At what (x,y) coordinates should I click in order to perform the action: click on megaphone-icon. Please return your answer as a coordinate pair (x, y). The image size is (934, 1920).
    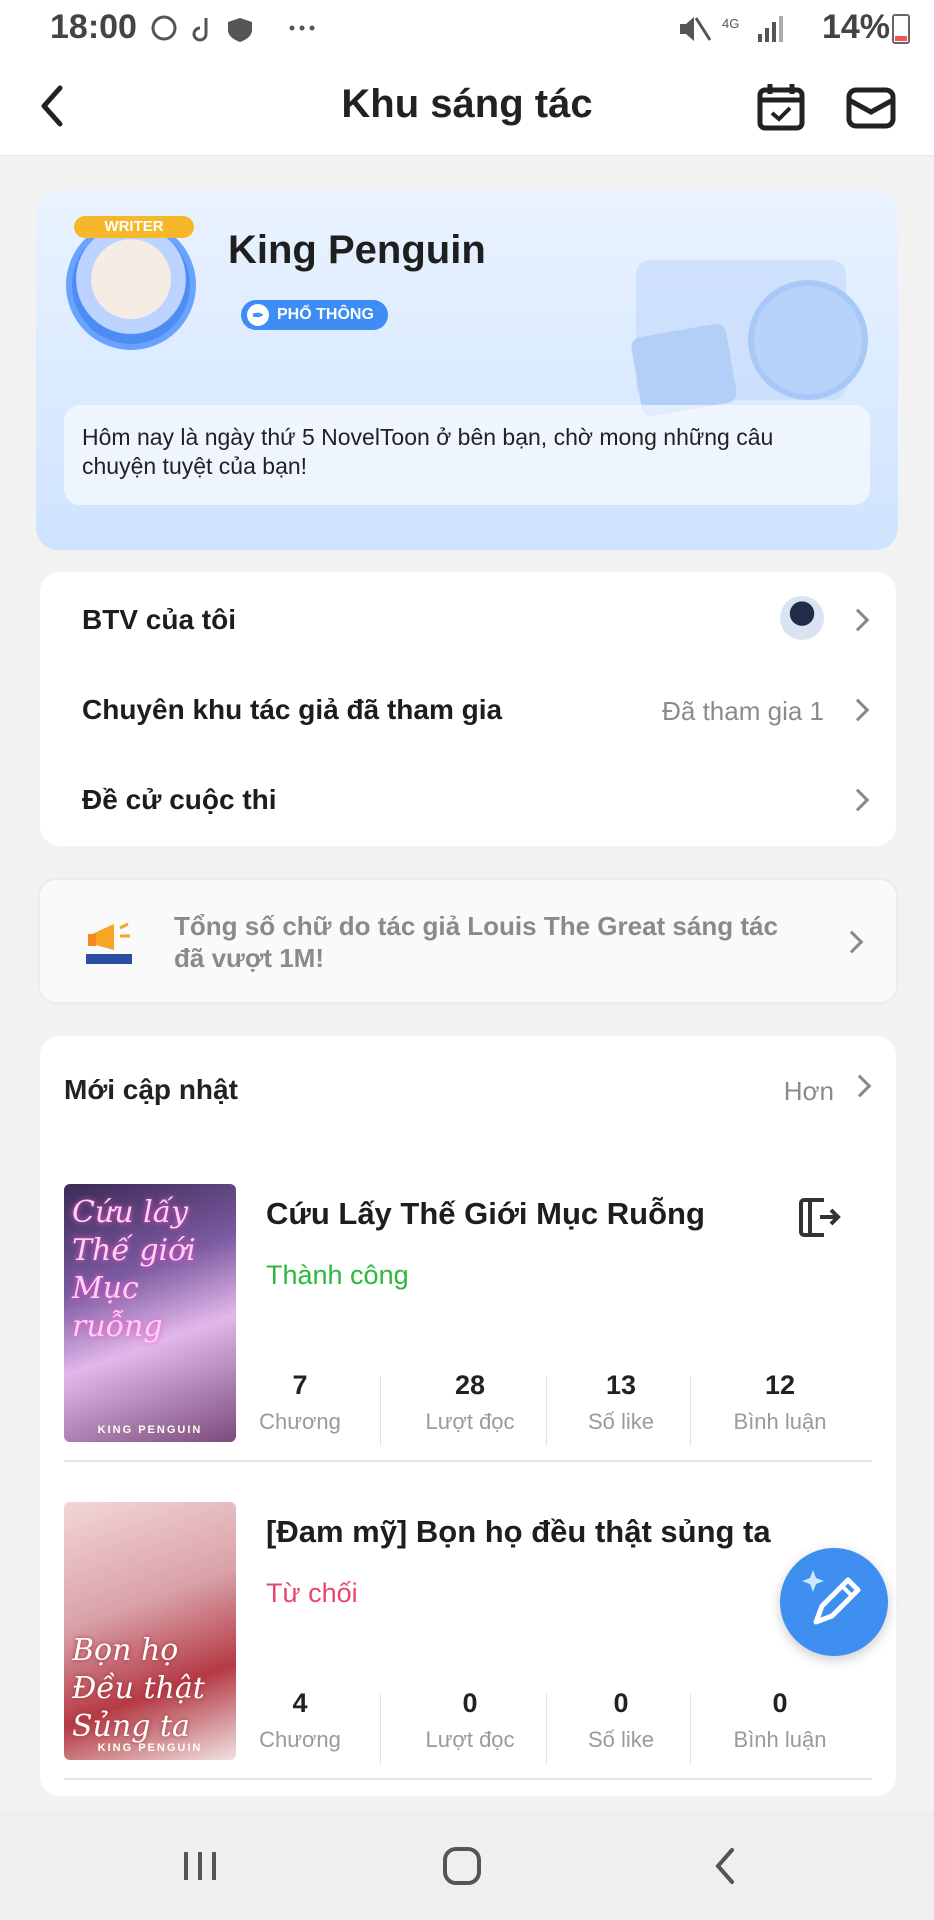
    Looking at the image, I should click on (109, 943).